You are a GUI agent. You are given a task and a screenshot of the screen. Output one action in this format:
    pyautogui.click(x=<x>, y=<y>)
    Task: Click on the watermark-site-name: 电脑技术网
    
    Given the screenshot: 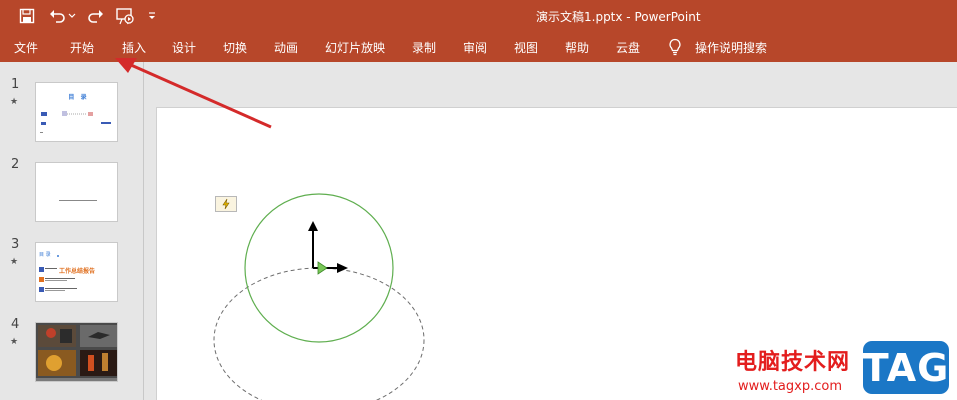 What is the action you would take?
    pyautogui.click(x=793, y=362)
    